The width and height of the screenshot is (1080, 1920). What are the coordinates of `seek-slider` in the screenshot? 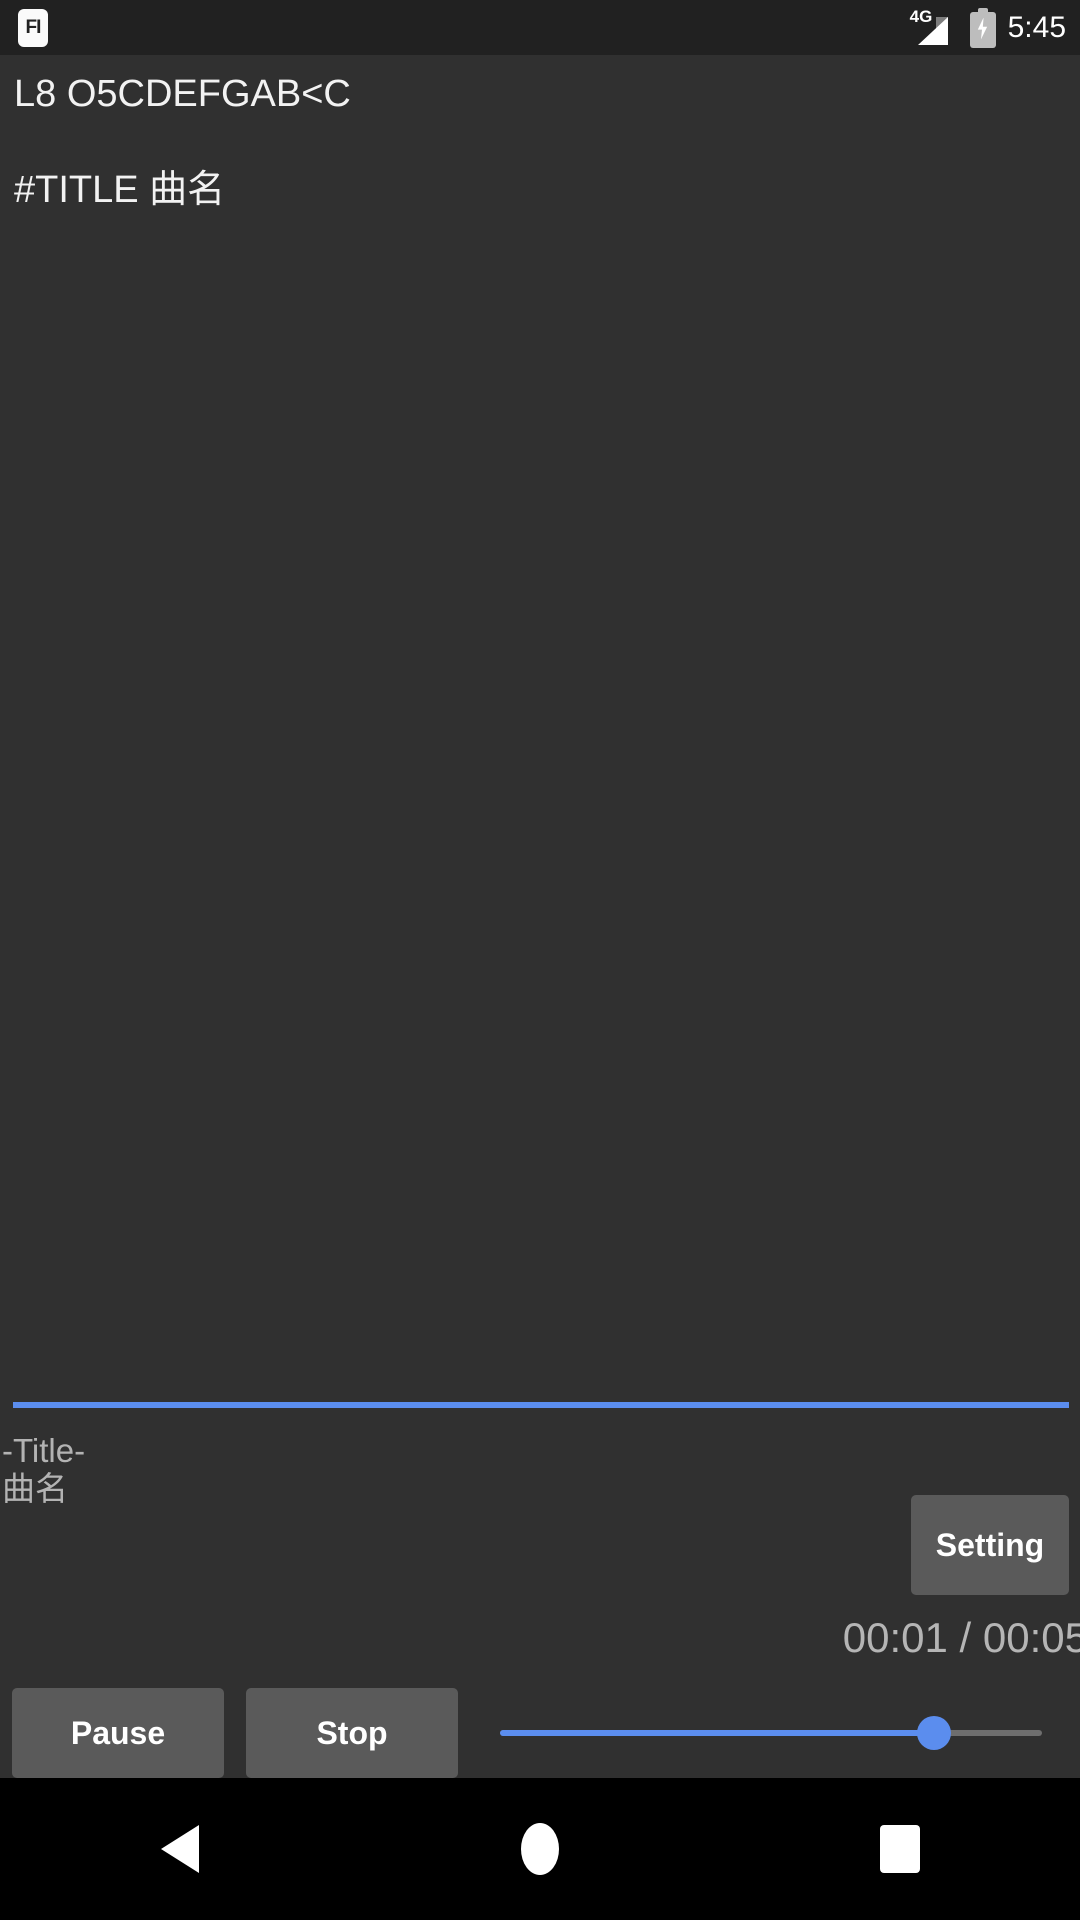 It's located at (771, 1733).